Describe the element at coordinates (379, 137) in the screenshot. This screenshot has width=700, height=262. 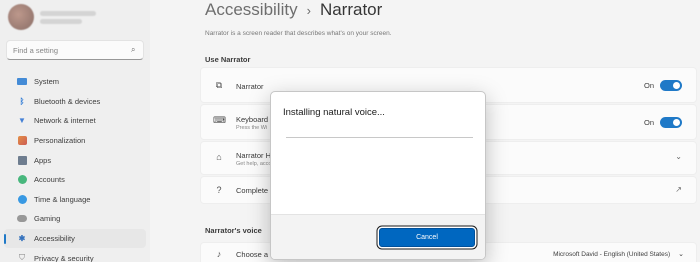
I see `progress-bar` at that location.